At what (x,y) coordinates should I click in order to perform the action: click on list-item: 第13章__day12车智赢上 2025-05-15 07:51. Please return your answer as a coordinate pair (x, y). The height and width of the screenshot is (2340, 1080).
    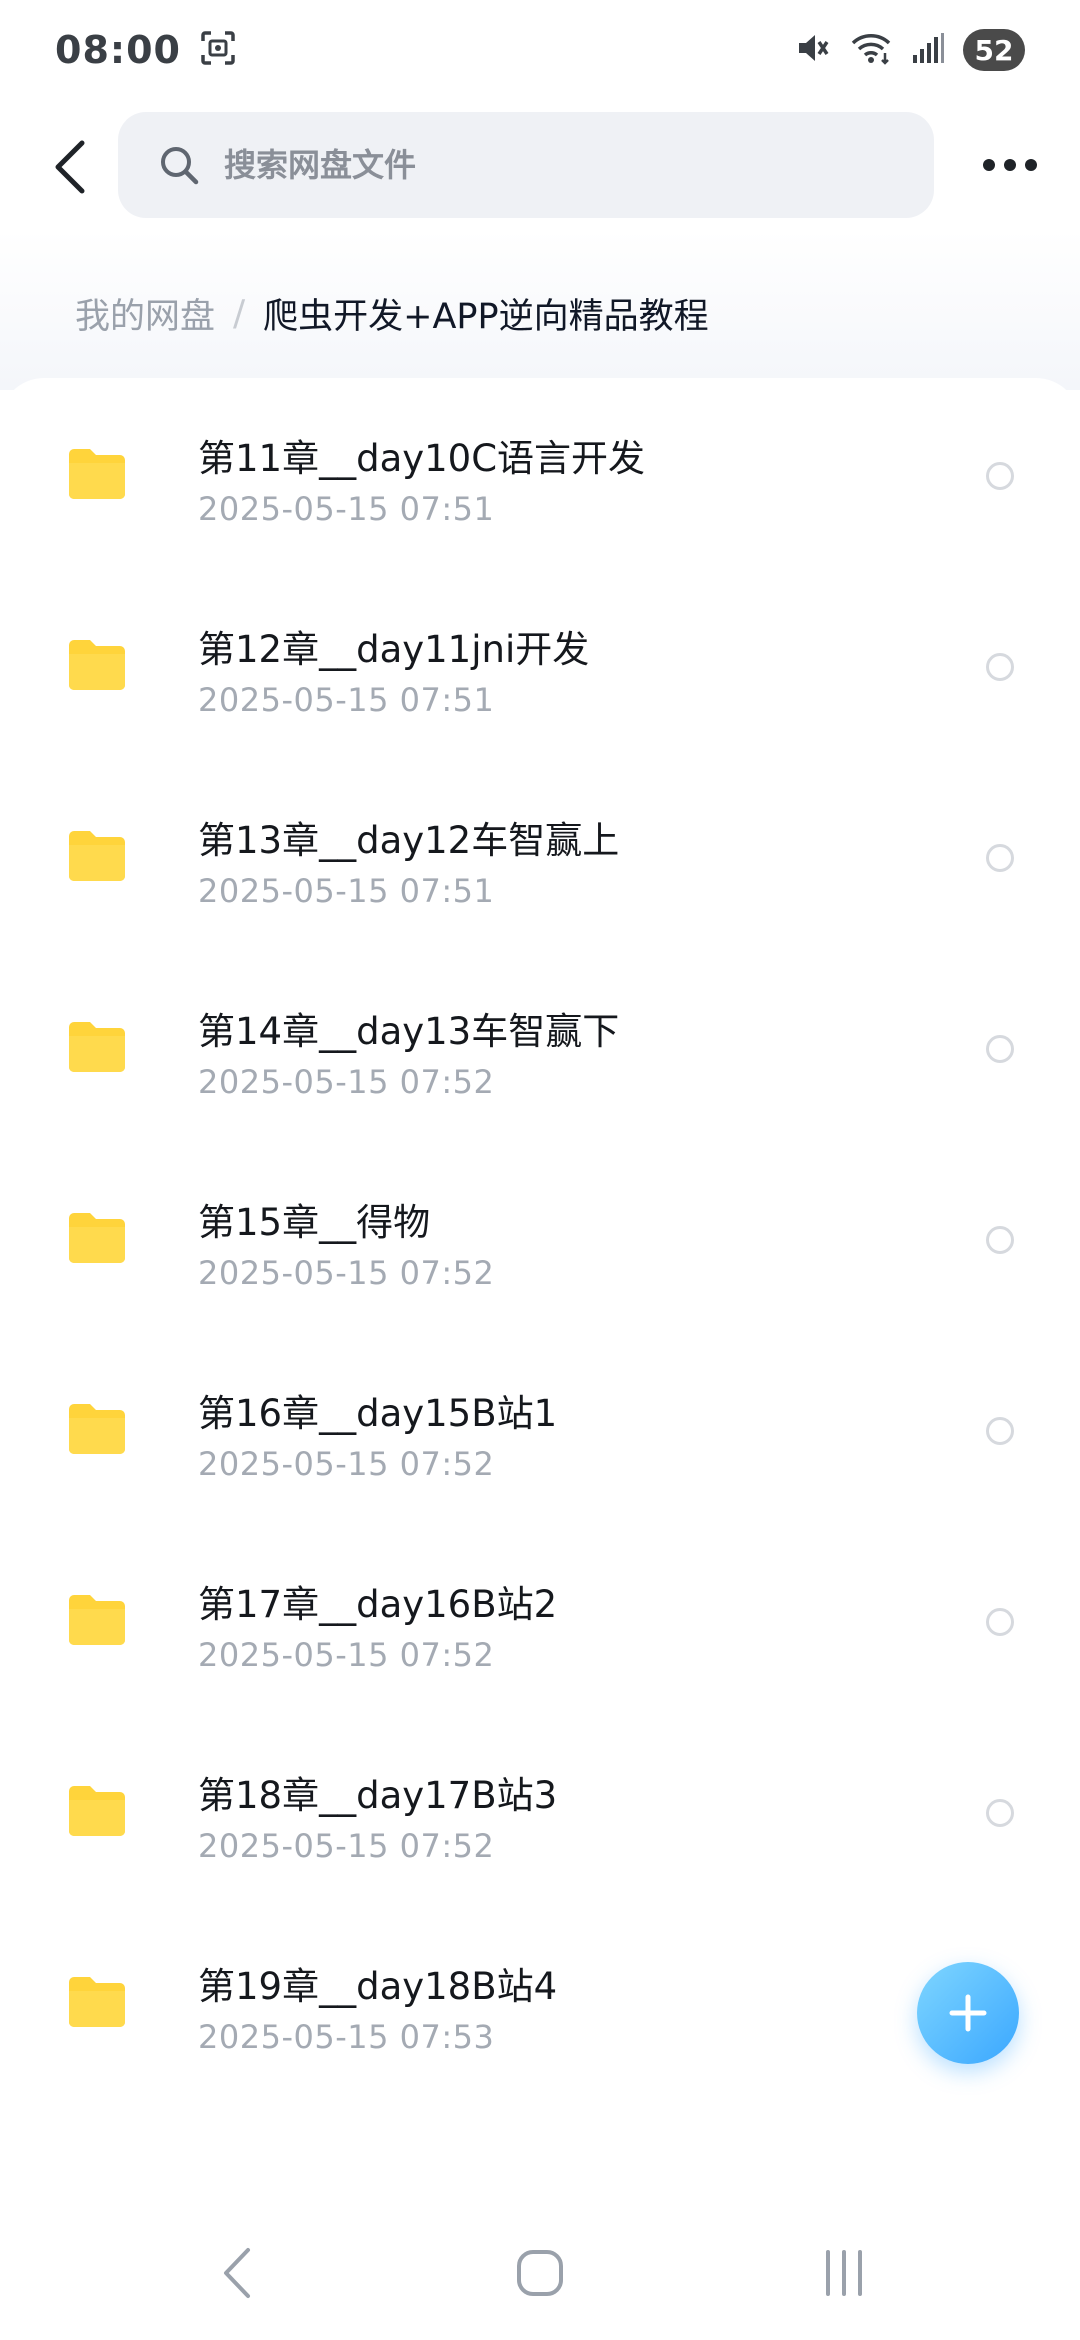
    Looking at the image, I should click on (540, 855).